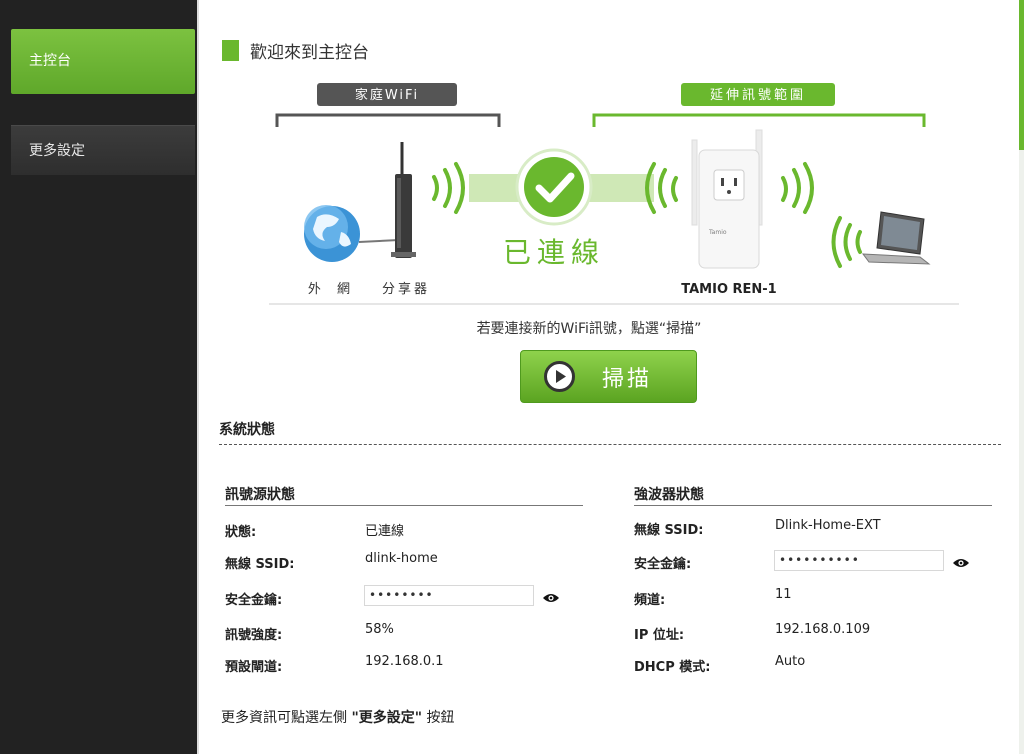 This screenshot has width=1024, height=754. I want to click on source-status-label: 狀態:, so click(241, 532).